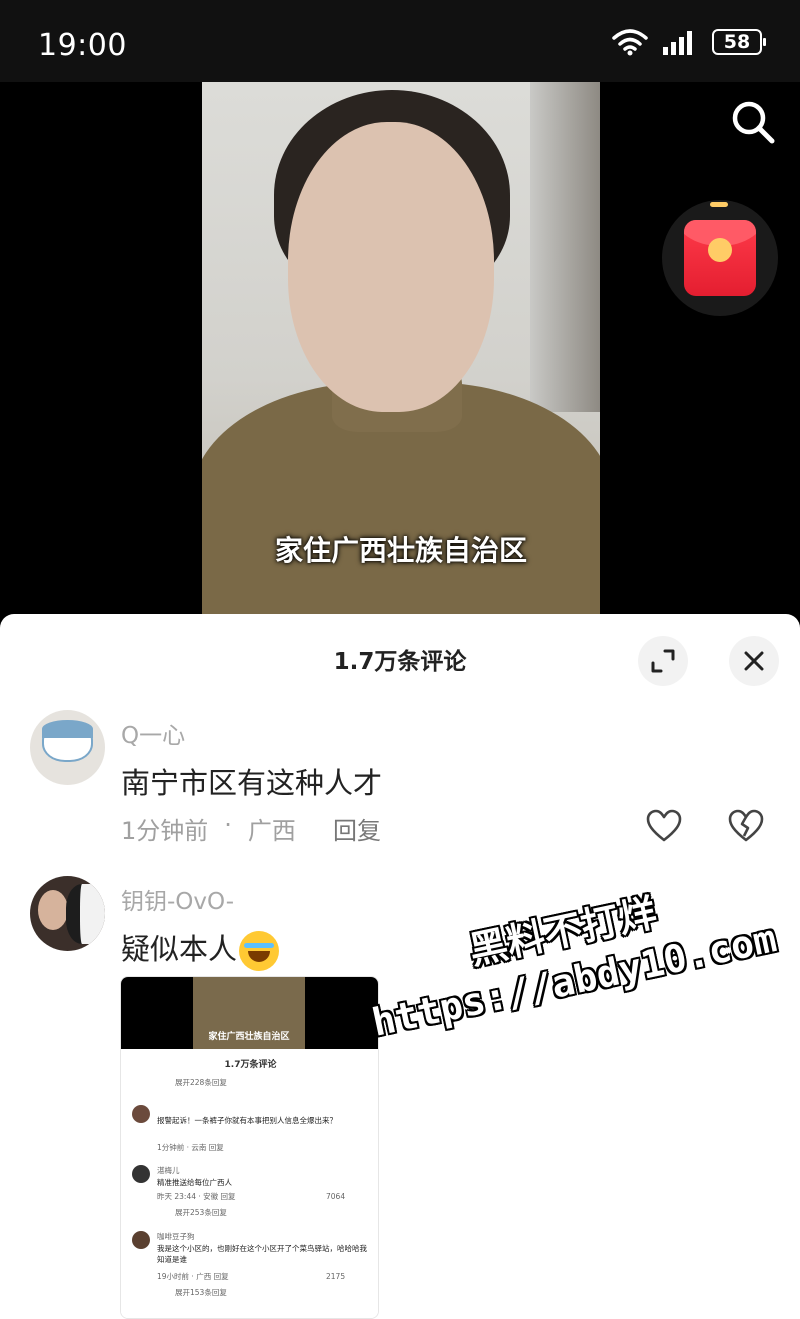  Describe the element at coordinates (201, 1212) in the screenshot. I see `attachment-expand-replies: 展开253条回复` at that location.